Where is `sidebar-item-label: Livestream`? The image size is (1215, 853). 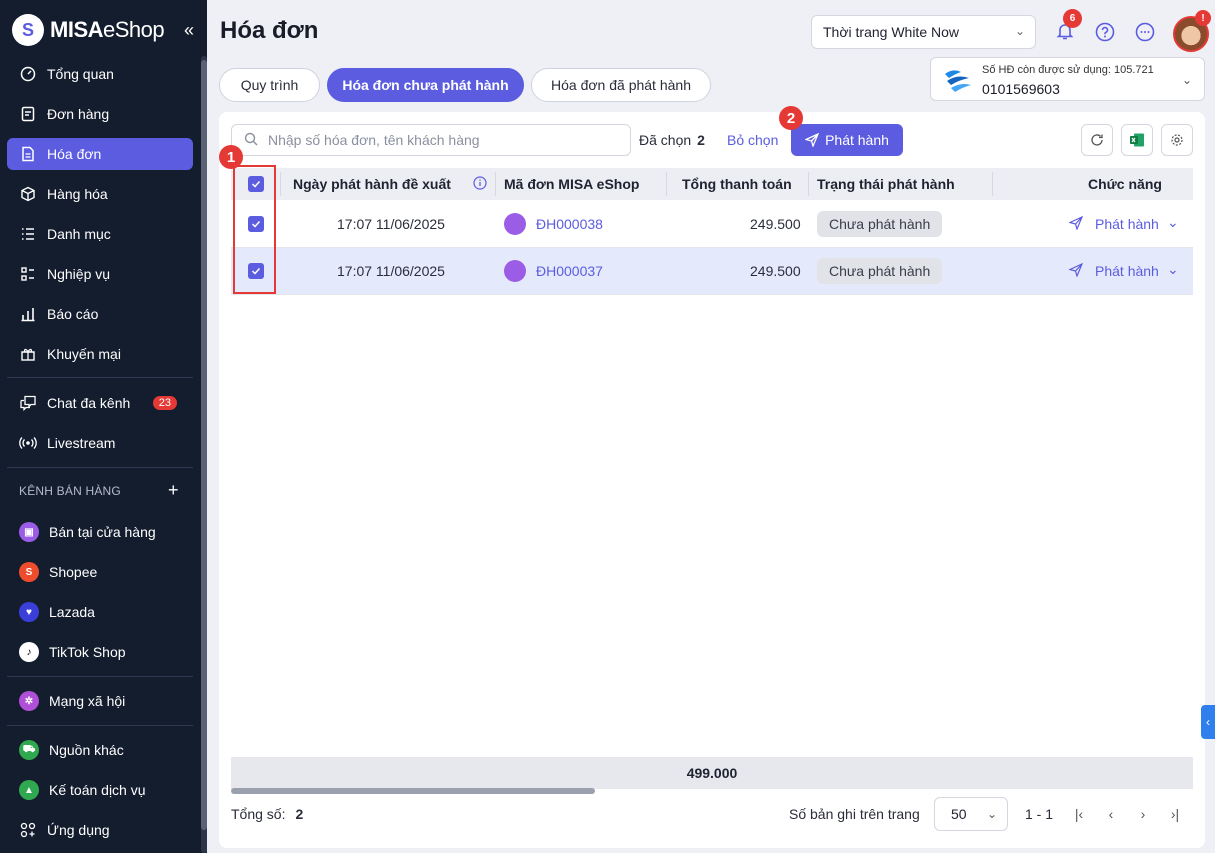 sidebar-item-label: Livestream is located at coordinates (81, 443).